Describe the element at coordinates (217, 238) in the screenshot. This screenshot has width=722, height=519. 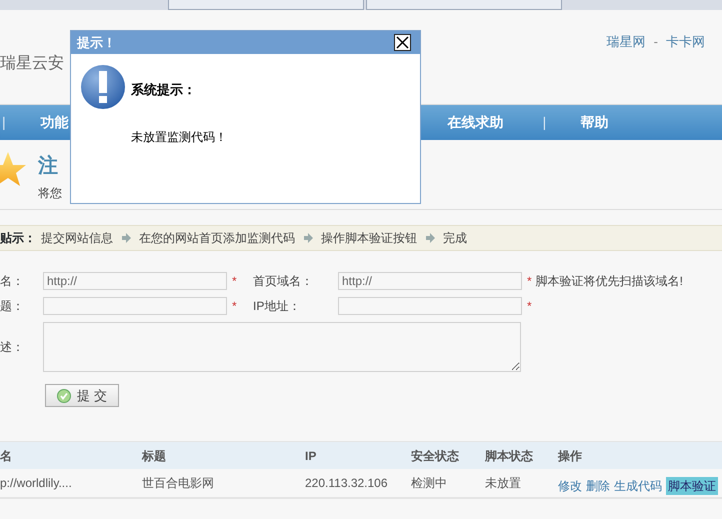
I see `step-text: 在您的网站首页添加监测代码` at that location.